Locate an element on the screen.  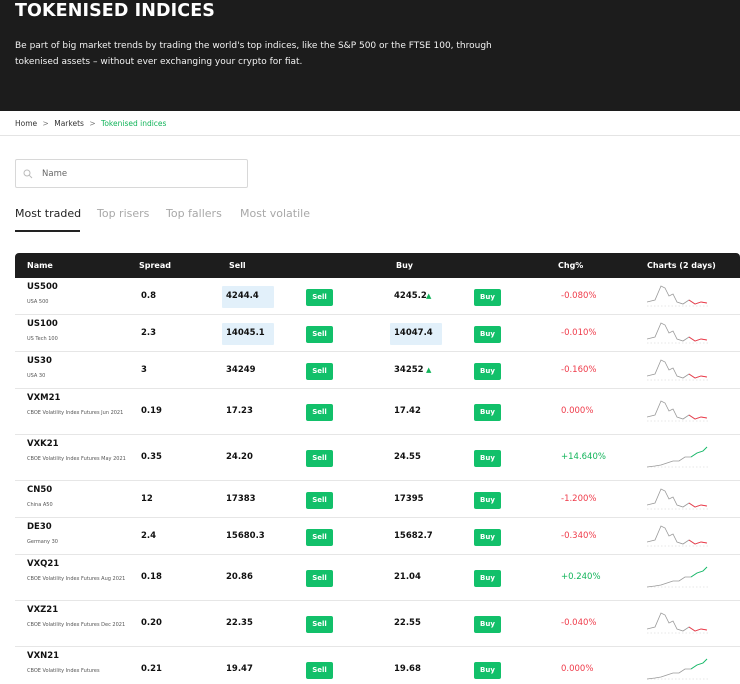
table-row: US30 USA 30 3 34249 Sell 34252 ▲ Buy -0.160% is located at coordinates (377, 370).